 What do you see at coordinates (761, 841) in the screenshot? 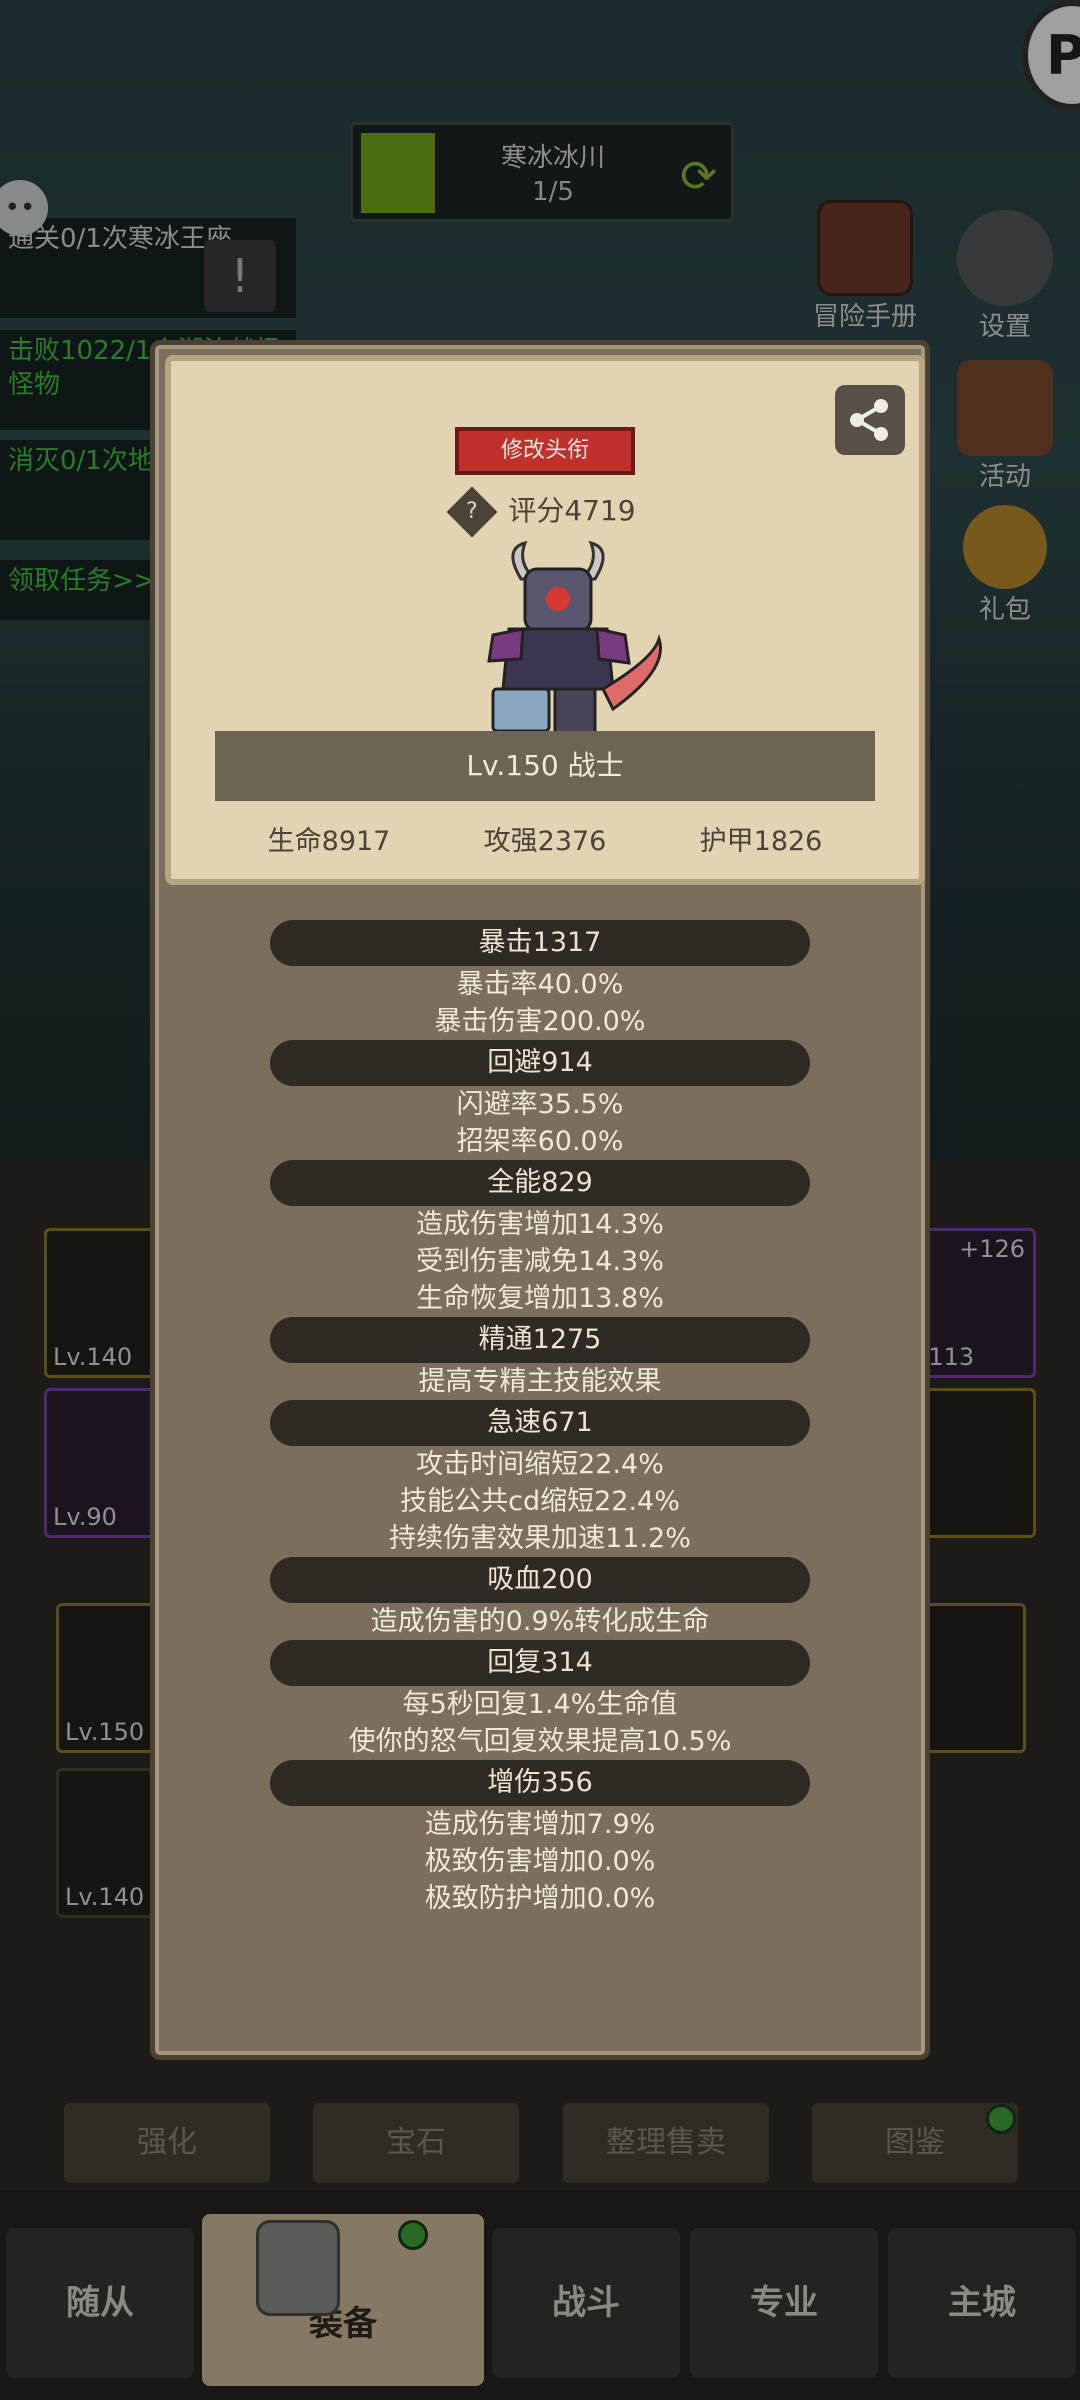
I see `armor-stat: 护甲1826` at bounding box center [761, 841].